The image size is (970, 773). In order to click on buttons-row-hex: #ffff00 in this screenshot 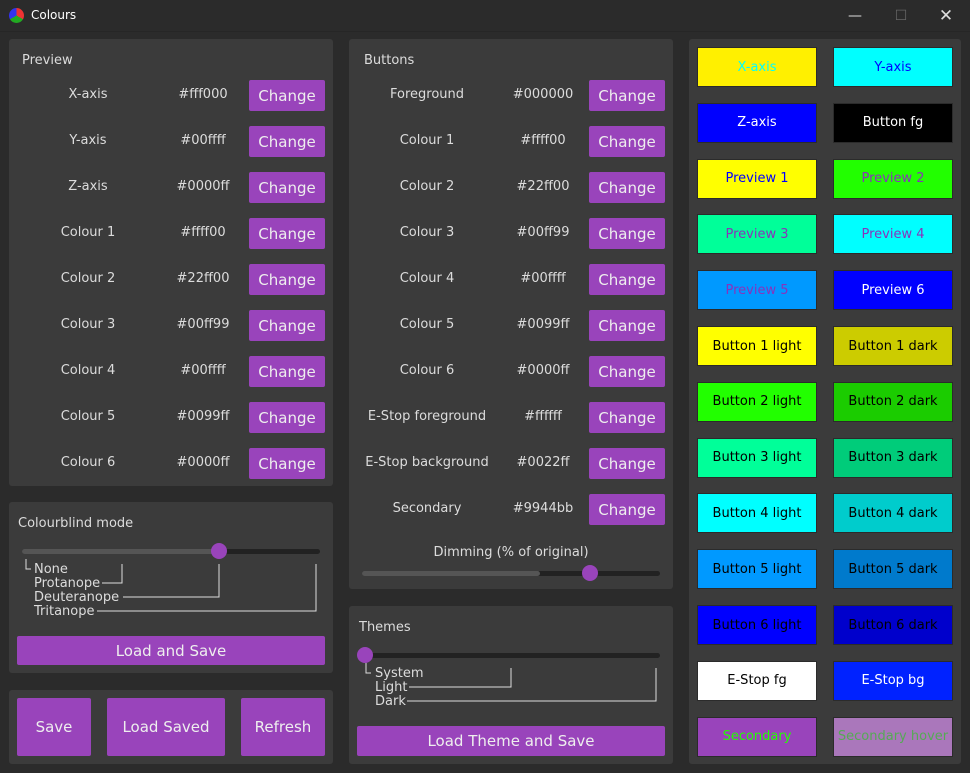, I will do `click(543, 140)`.